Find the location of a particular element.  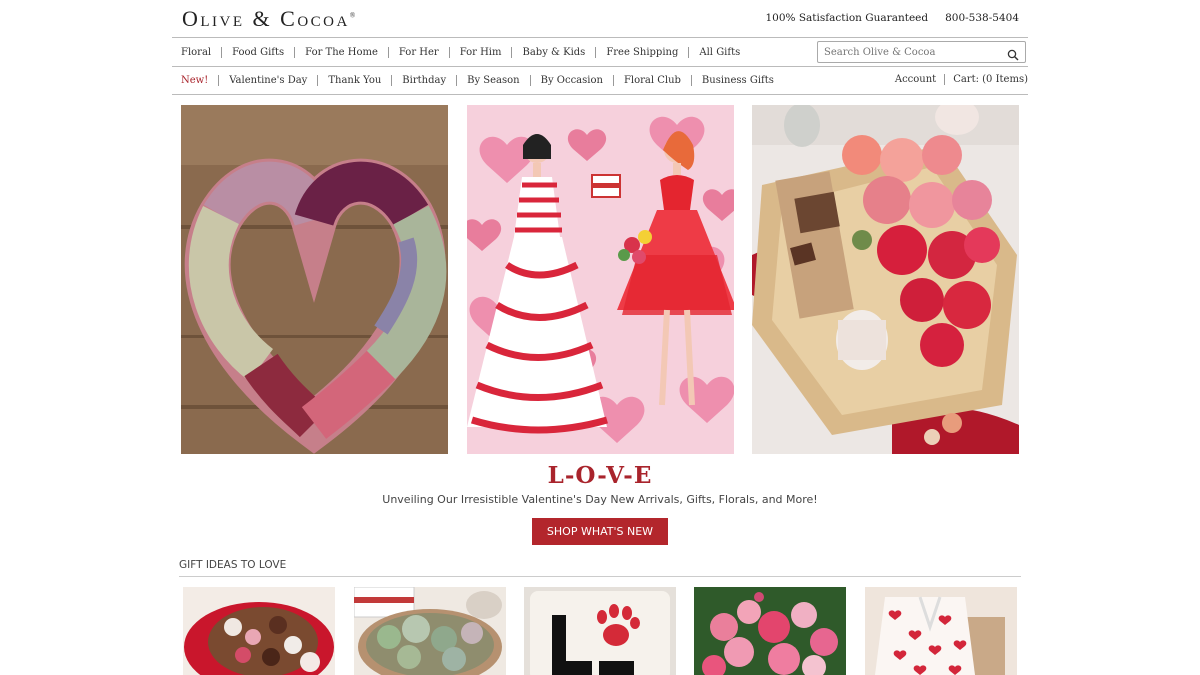

section-divider is located at coordinates (600, 576).